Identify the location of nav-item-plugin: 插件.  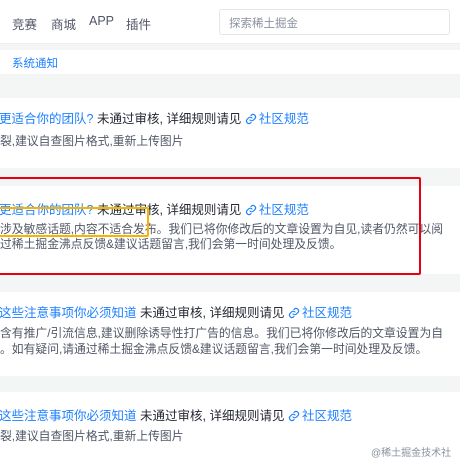
(138, 23).